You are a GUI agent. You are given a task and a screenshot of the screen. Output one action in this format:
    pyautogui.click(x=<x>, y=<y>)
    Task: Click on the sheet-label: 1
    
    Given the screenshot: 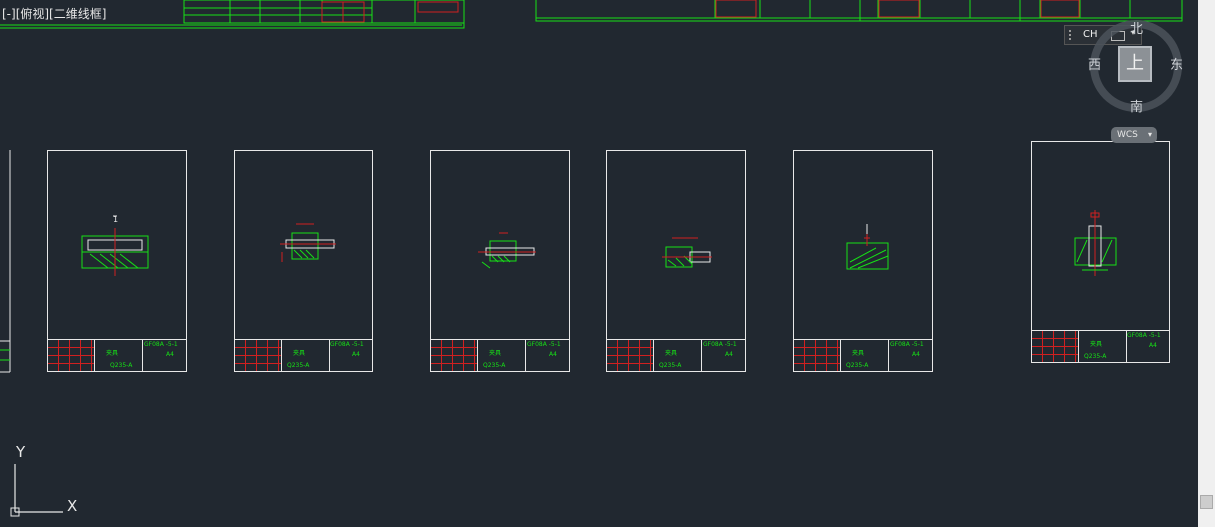 What is the action you would take?
    pyautogui.click(x=116, y=219)
    